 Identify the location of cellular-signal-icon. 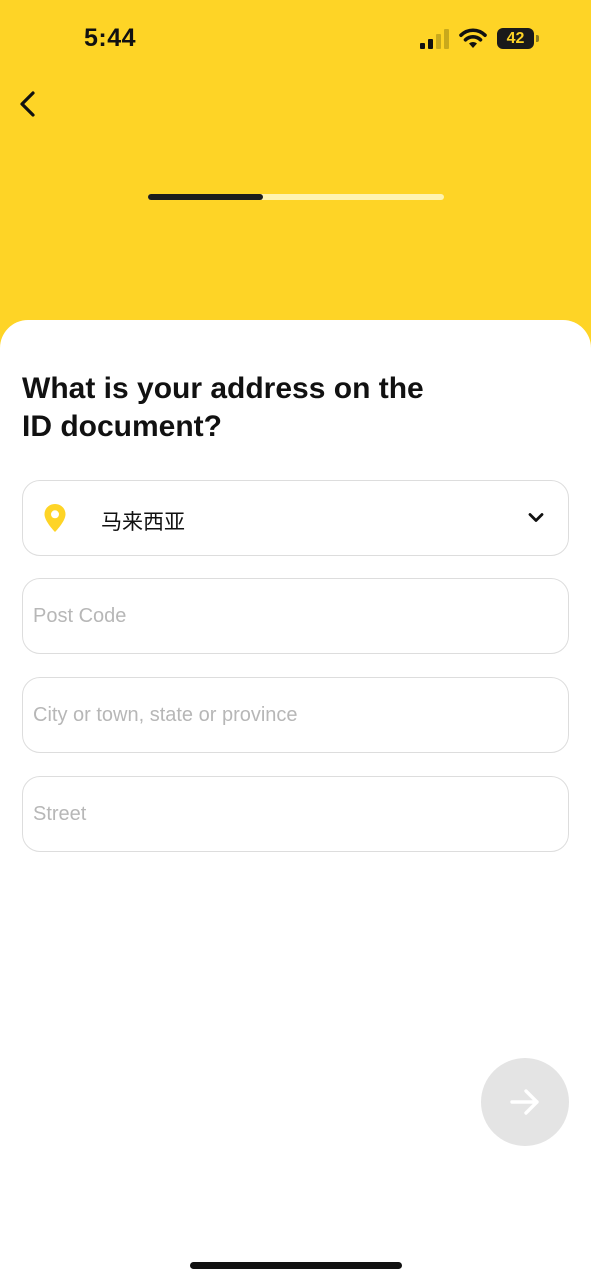
(434, 39).